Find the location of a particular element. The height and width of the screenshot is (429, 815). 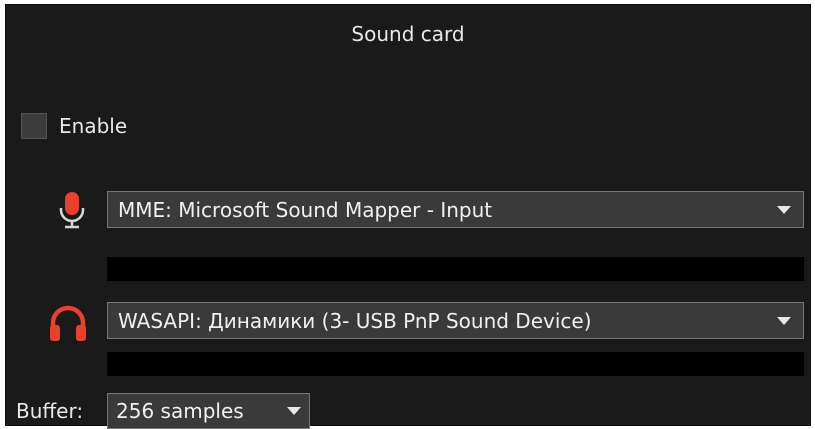

buffer-label: Buffer: is located at coordinates (50, 411).